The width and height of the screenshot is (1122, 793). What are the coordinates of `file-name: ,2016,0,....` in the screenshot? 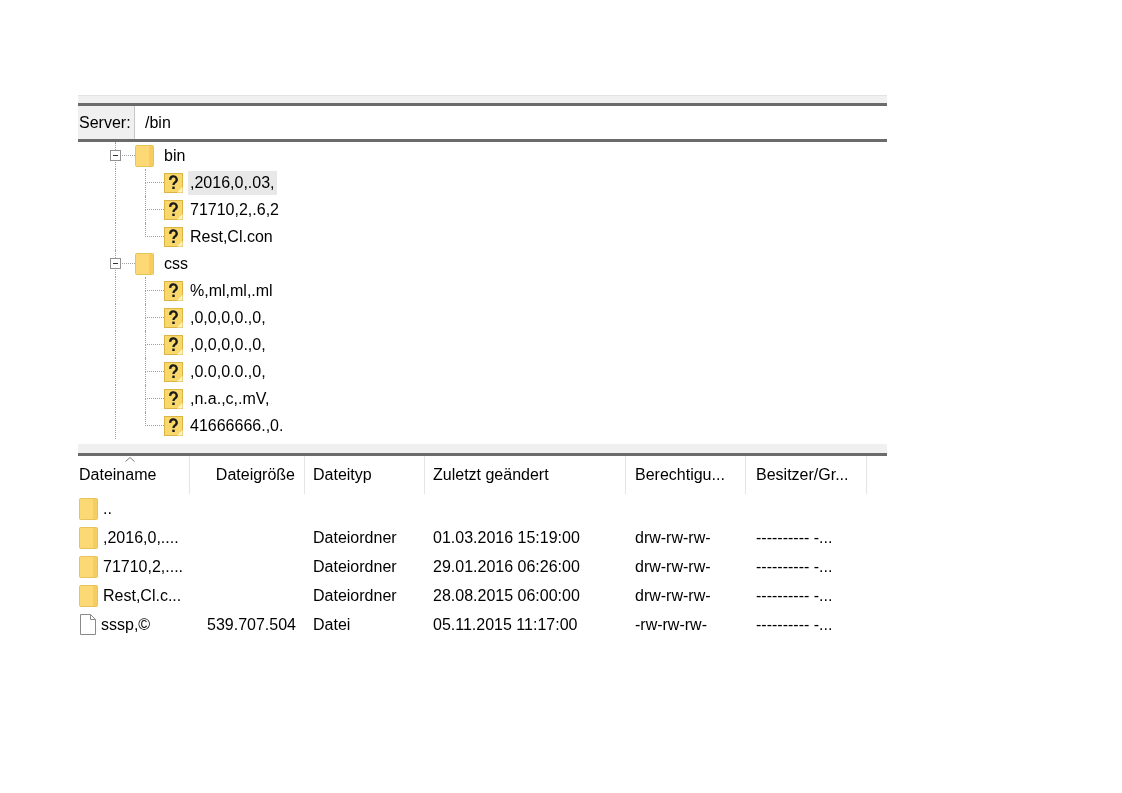 It's located at (141, 537).